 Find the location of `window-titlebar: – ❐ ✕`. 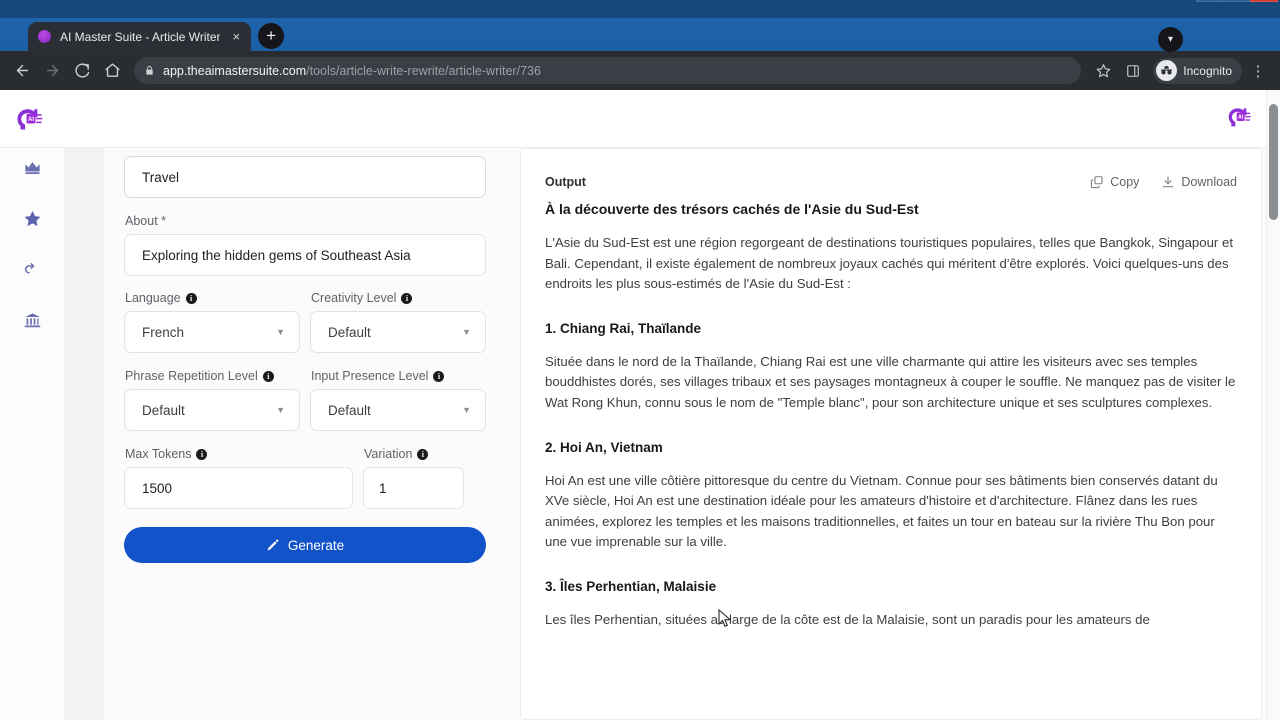

window-titlebar: – ❐ ✕ is located at coordinates (640, 9).